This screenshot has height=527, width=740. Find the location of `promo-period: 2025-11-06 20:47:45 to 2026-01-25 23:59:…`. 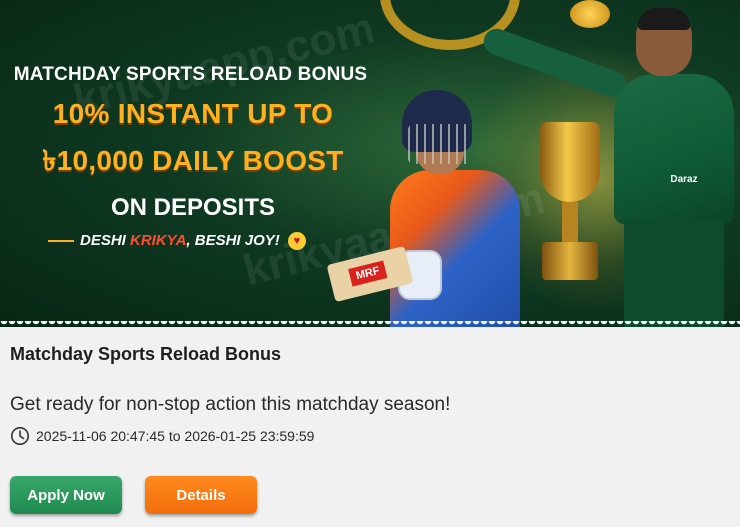

promo-period: 2025-11-06 20:47:45 to 2026-01-25 23:59:… is located at coordinates (162, 436).